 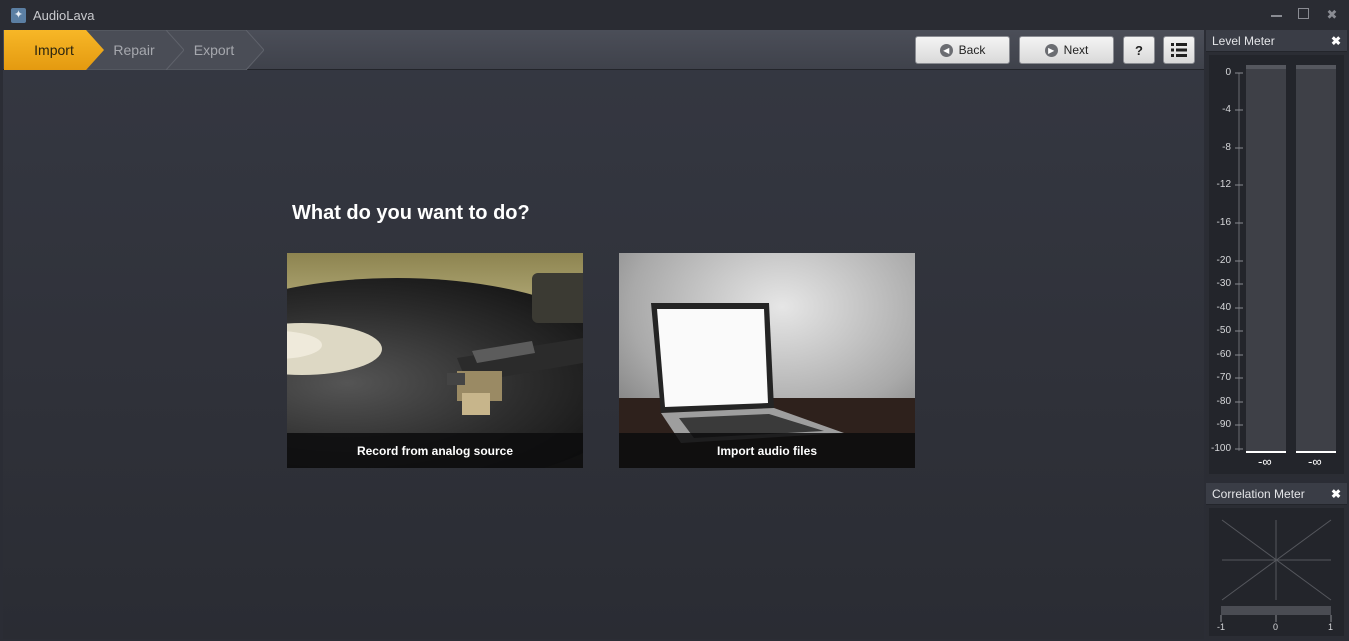 What do you see at coordinates (1221, 627) in the screenshot?
I see `correlation-min-label: -1` at bounding box center [1221, 627].